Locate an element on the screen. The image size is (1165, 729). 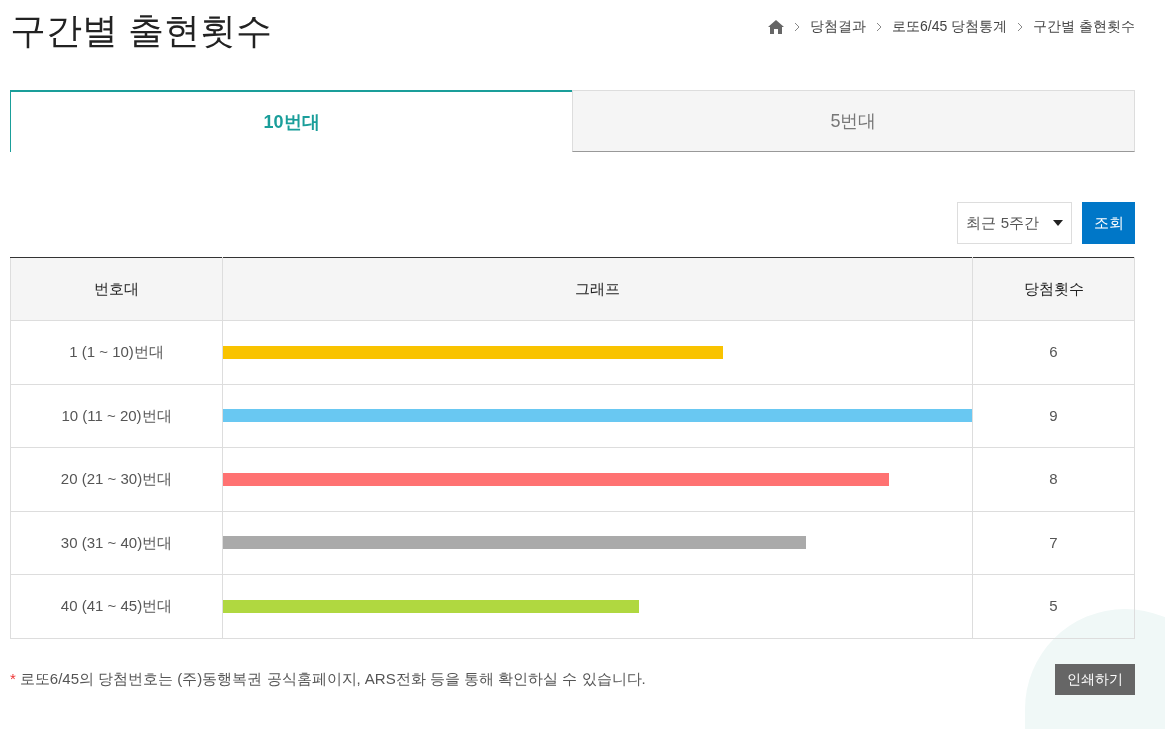
breadcrumb-link: 구간별 출현횟수 is located at coordinates (1084, 26).